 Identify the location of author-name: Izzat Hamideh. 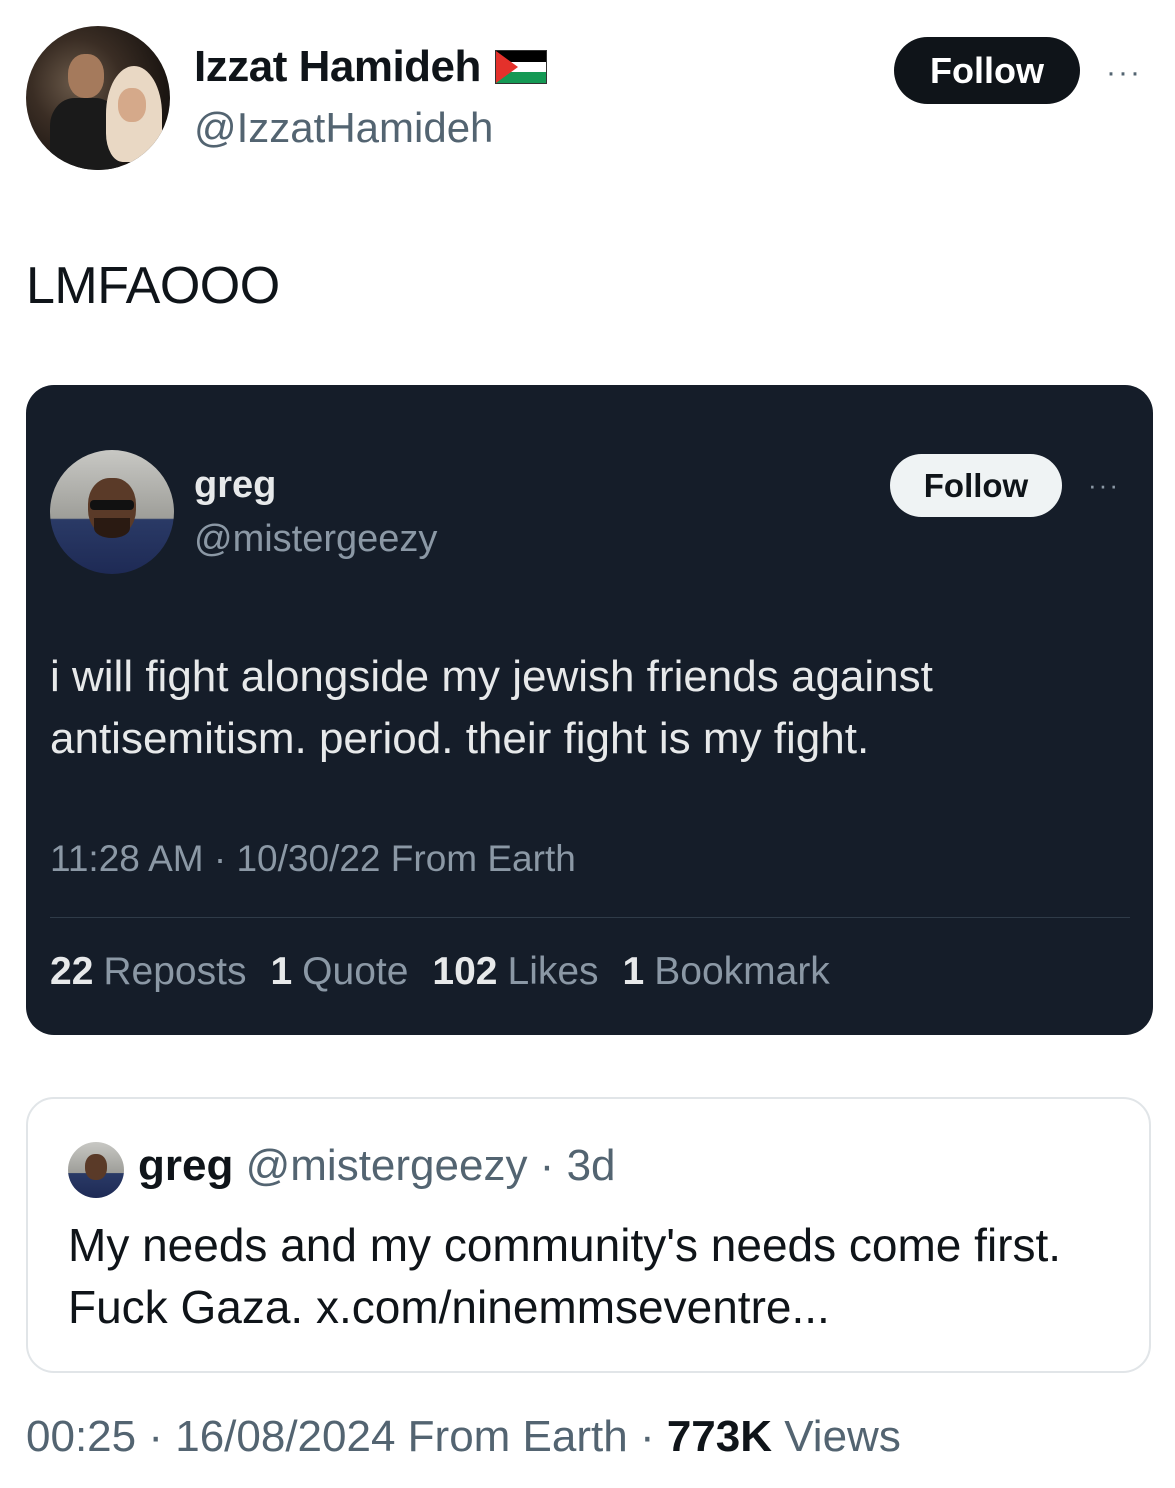
(370, 67).